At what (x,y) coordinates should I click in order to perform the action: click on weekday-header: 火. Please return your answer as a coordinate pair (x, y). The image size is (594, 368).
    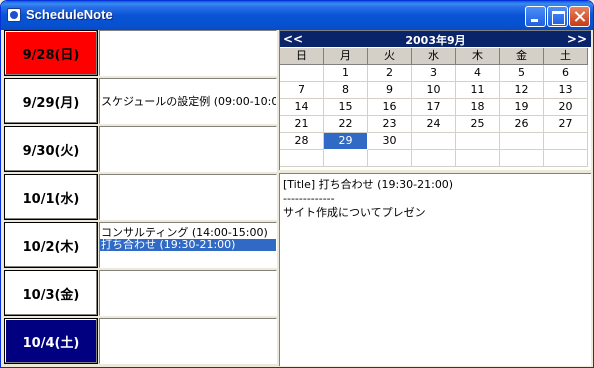
    Looking at the image, I should click on (390, 56).